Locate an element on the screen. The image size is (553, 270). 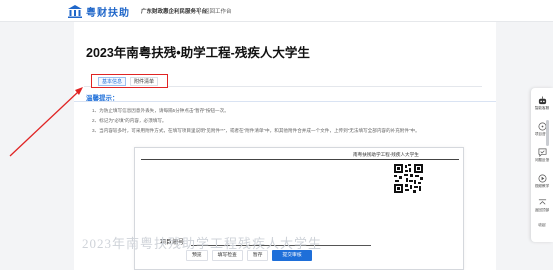
qr-code-icon is located at coordinates (408, 178).